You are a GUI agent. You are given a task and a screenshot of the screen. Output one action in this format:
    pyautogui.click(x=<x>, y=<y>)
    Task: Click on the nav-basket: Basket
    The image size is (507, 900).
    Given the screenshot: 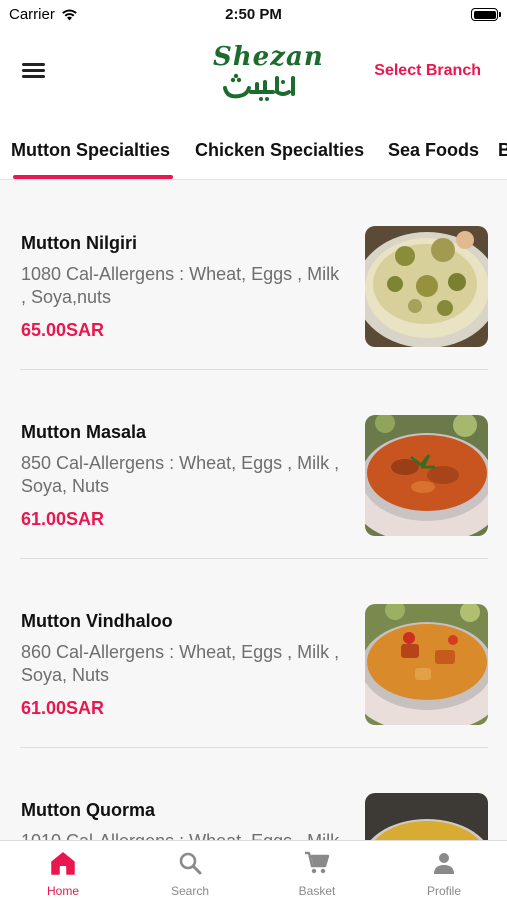 What is the action you would take?
    pyautogui.click(x=317, y=870)
    